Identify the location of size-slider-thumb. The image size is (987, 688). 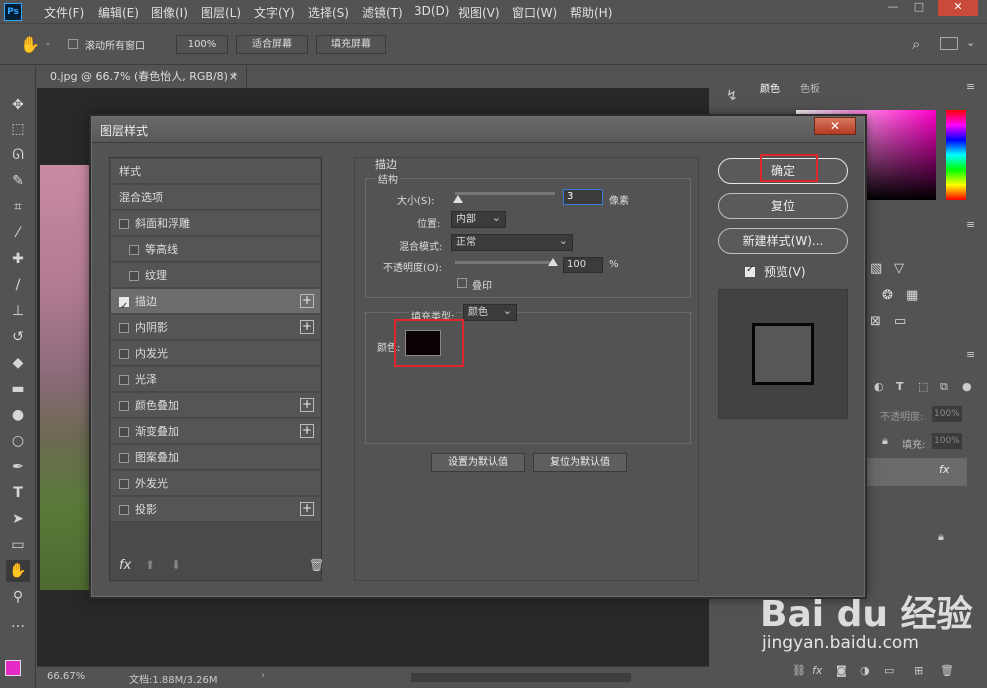
(458, 199).